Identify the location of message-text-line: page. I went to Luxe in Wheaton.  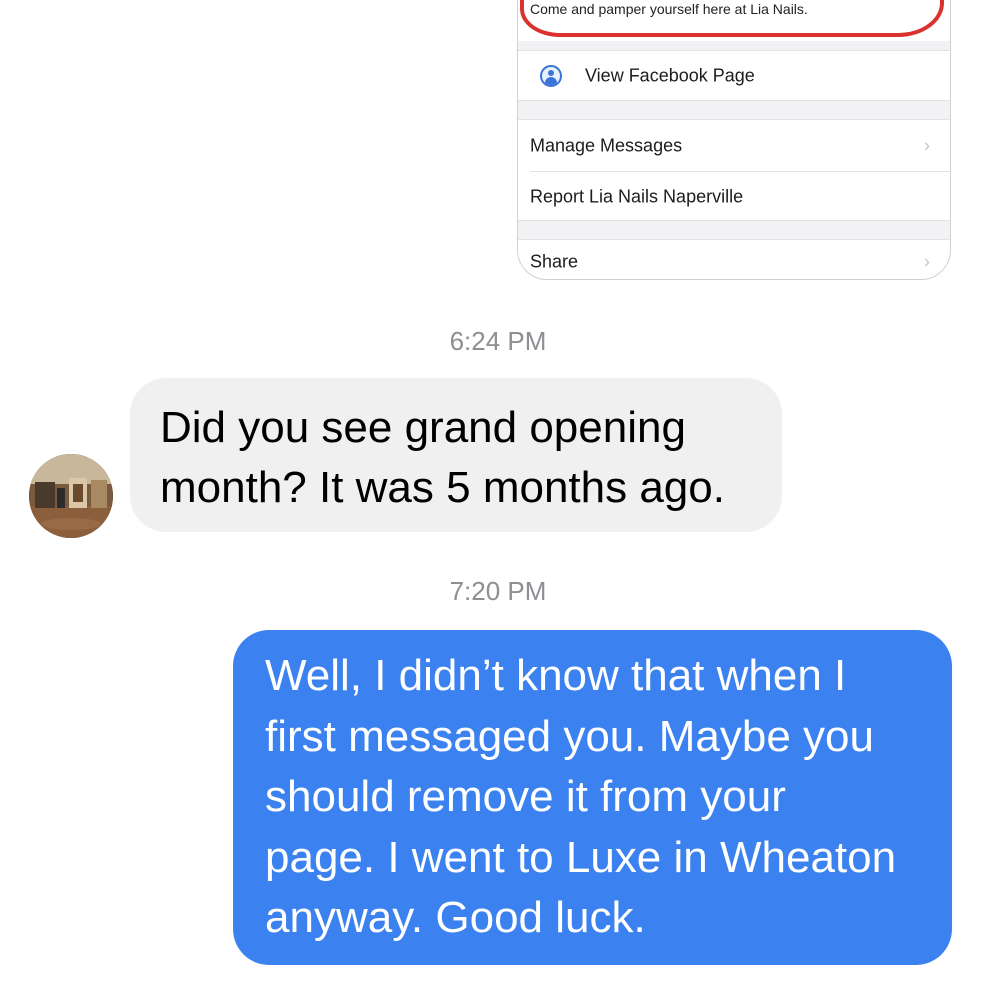
(581, 857).